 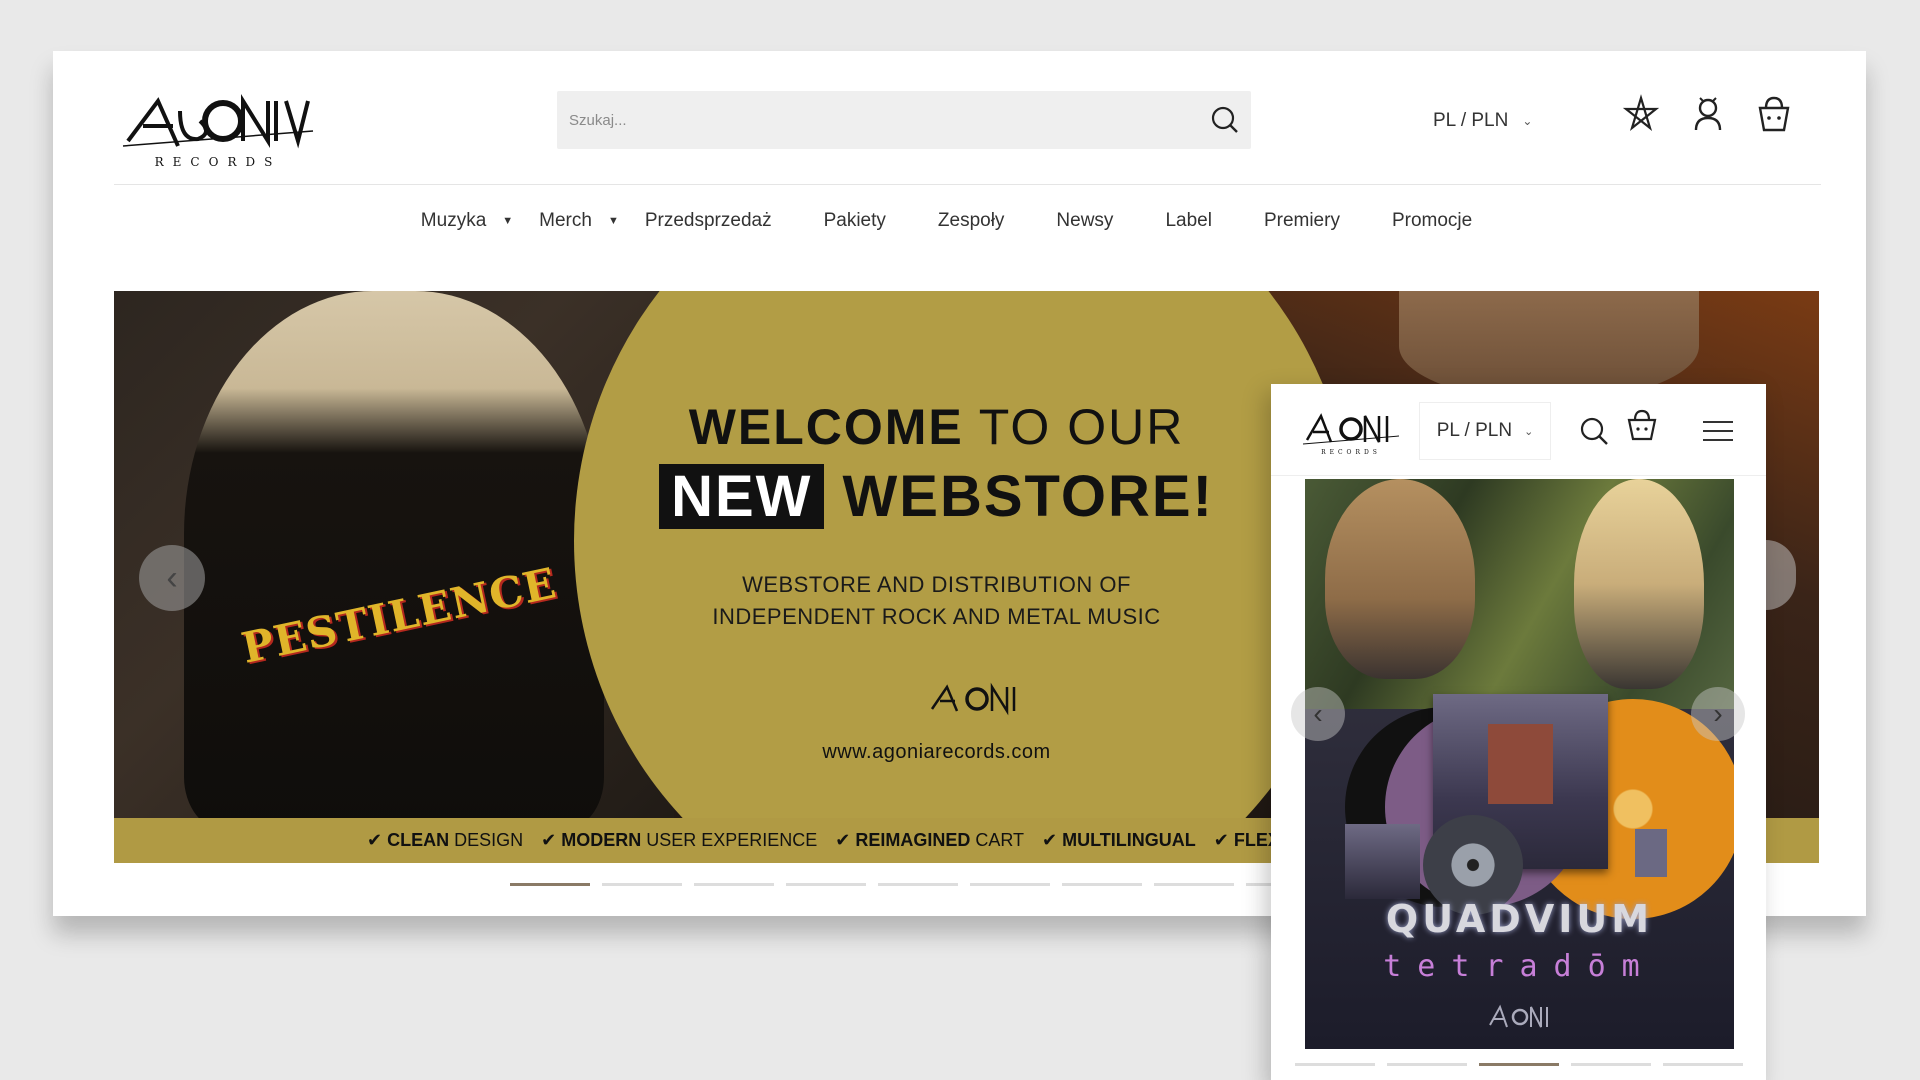 I want to click on pentagram-icon, so click(x=1641, y=114).